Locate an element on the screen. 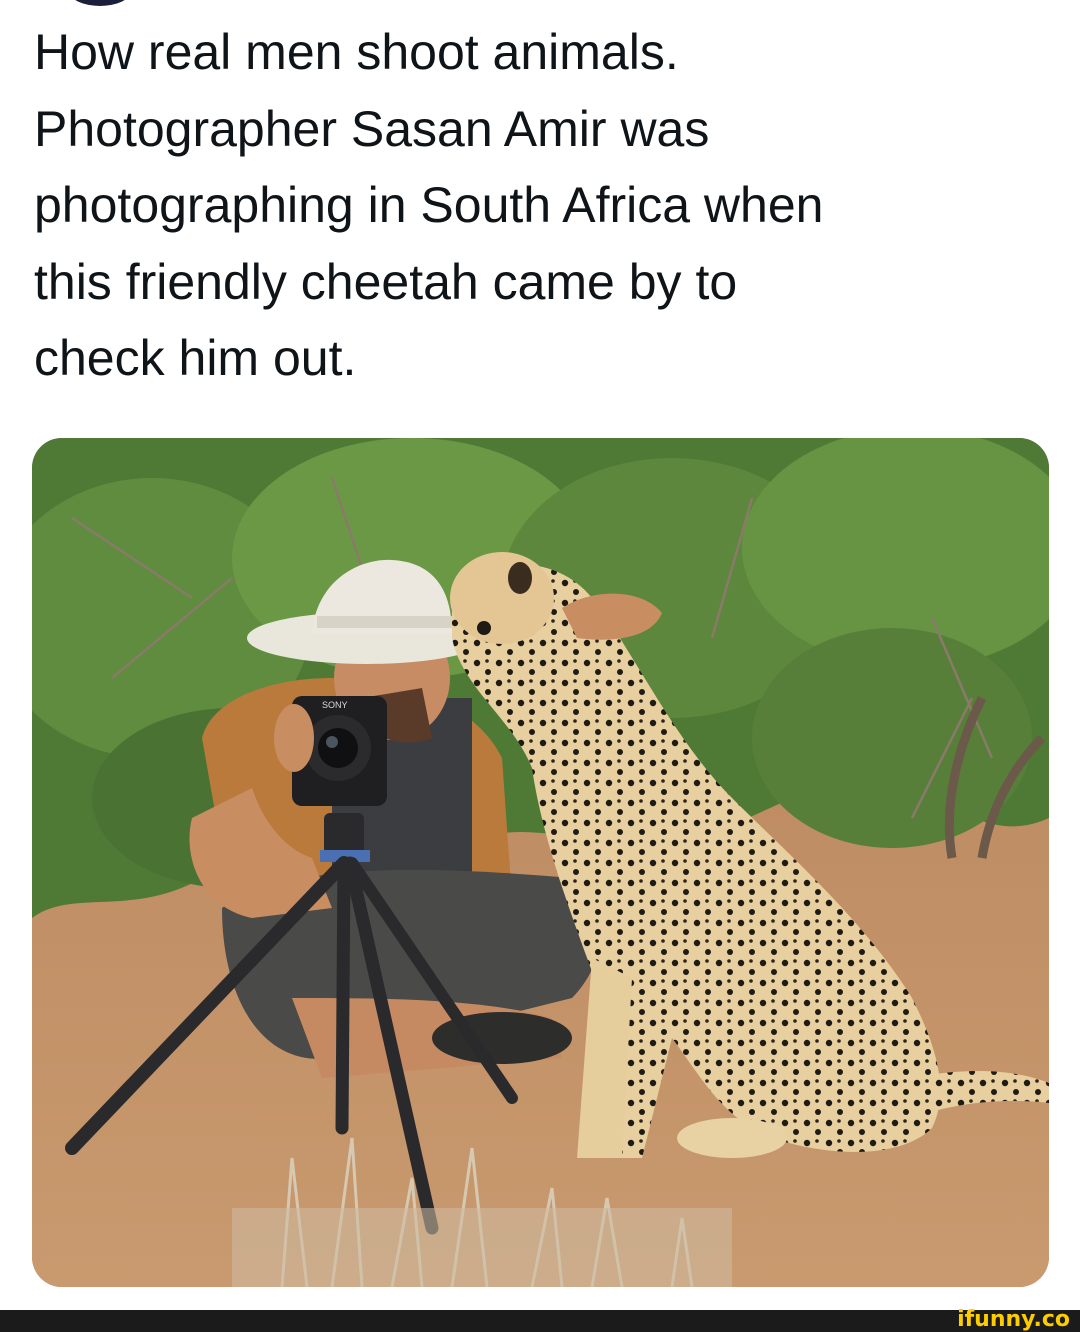 The height and width of the screenshot is (1332, 1080). avatar is located at coordinates (100, 3).